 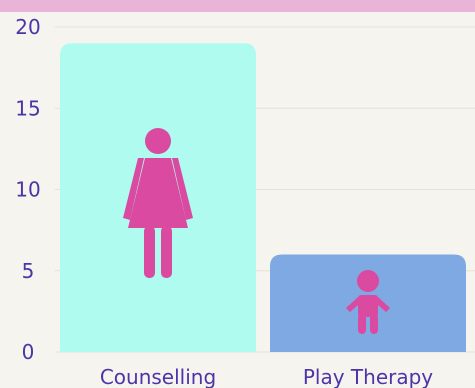 What do you see at coordinates (27, 108) in the screenshot?
I see `y-tick-label: 15` at bounding box center [27, 108].